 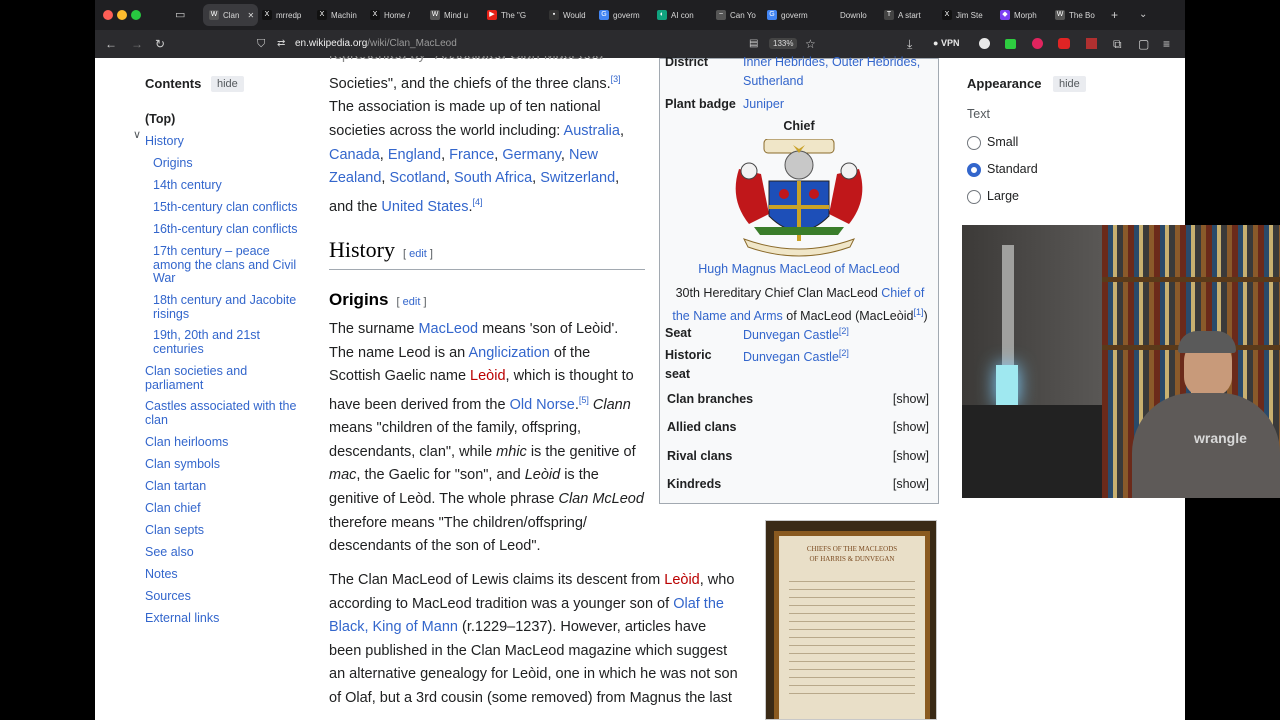 What do you see at coordinates (946, 43) in the screenshot?
I see `vpn-button: ● VPN` at bounding box center [946, 43].